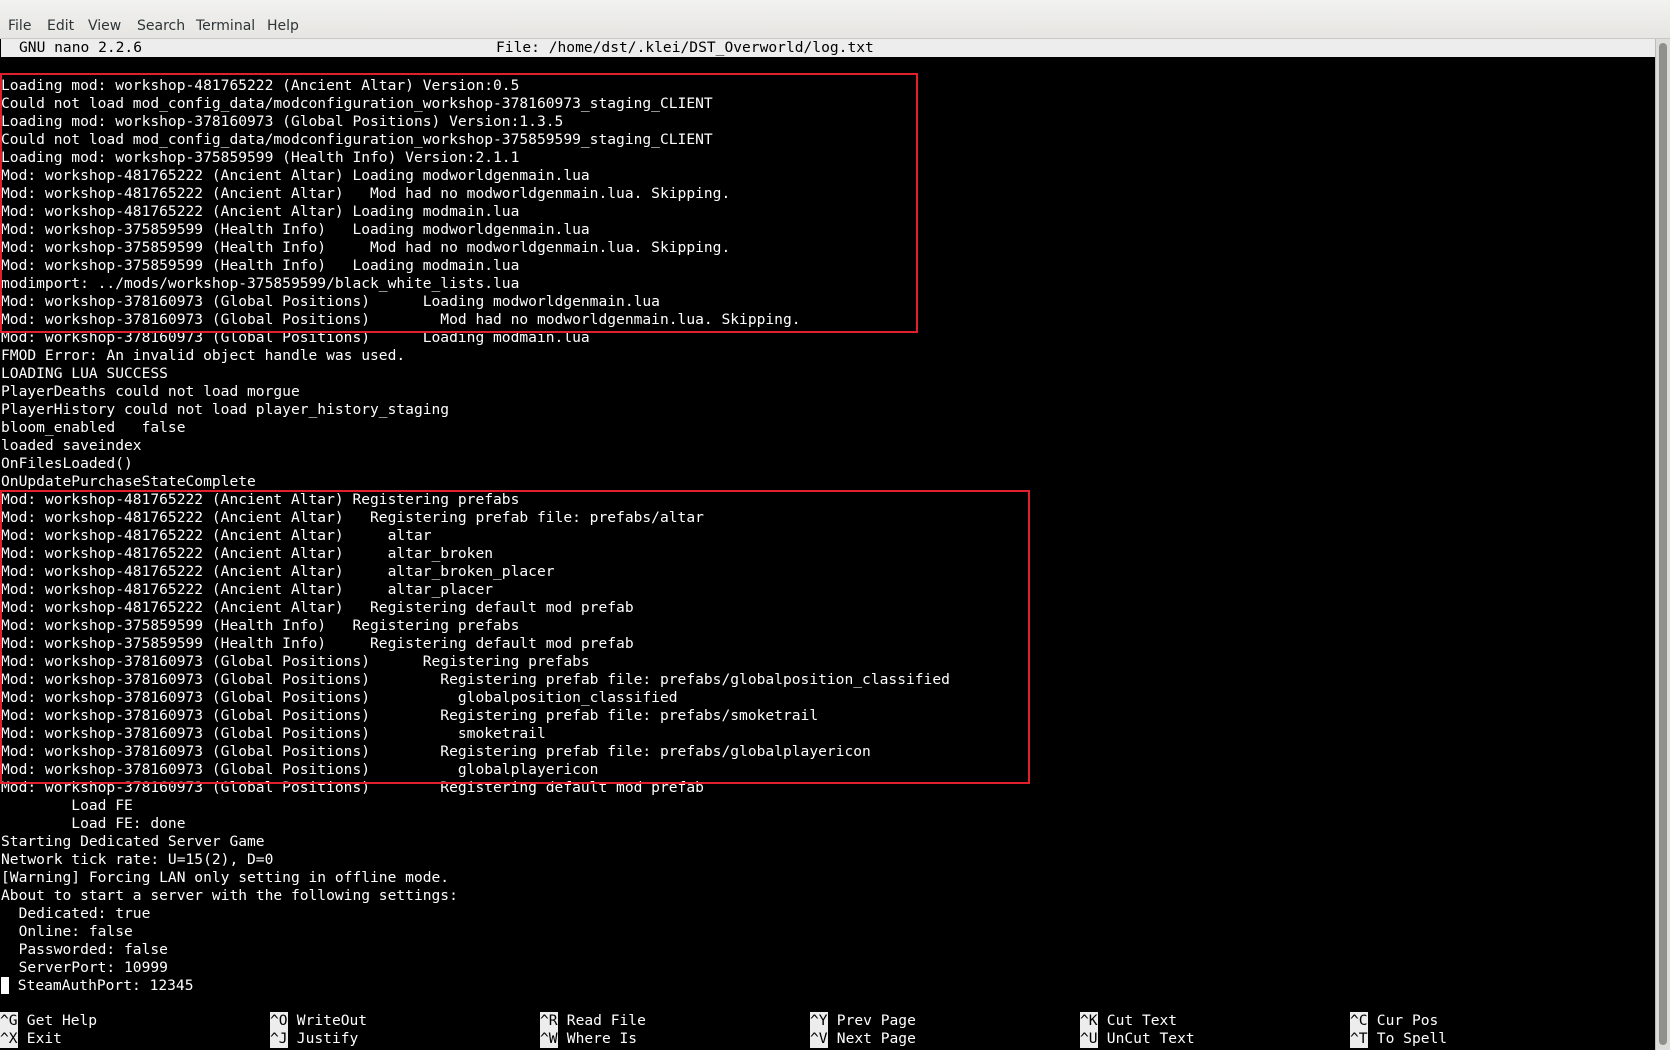 The height and width of the screenshot is (1050, 1670). I want to click on menu-bar: File Edit View Search Terminal Help, so click(835, 19).